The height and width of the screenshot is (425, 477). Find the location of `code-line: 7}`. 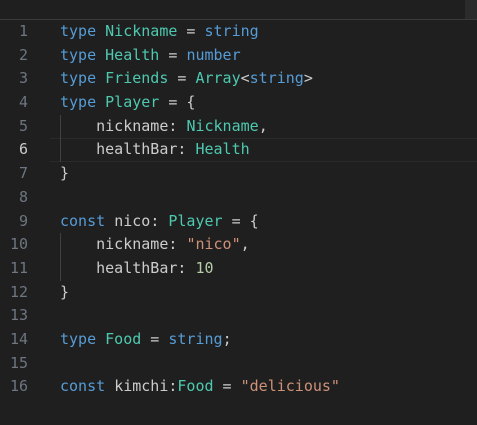

code-line: 7} is located at coordinates (238, 174).